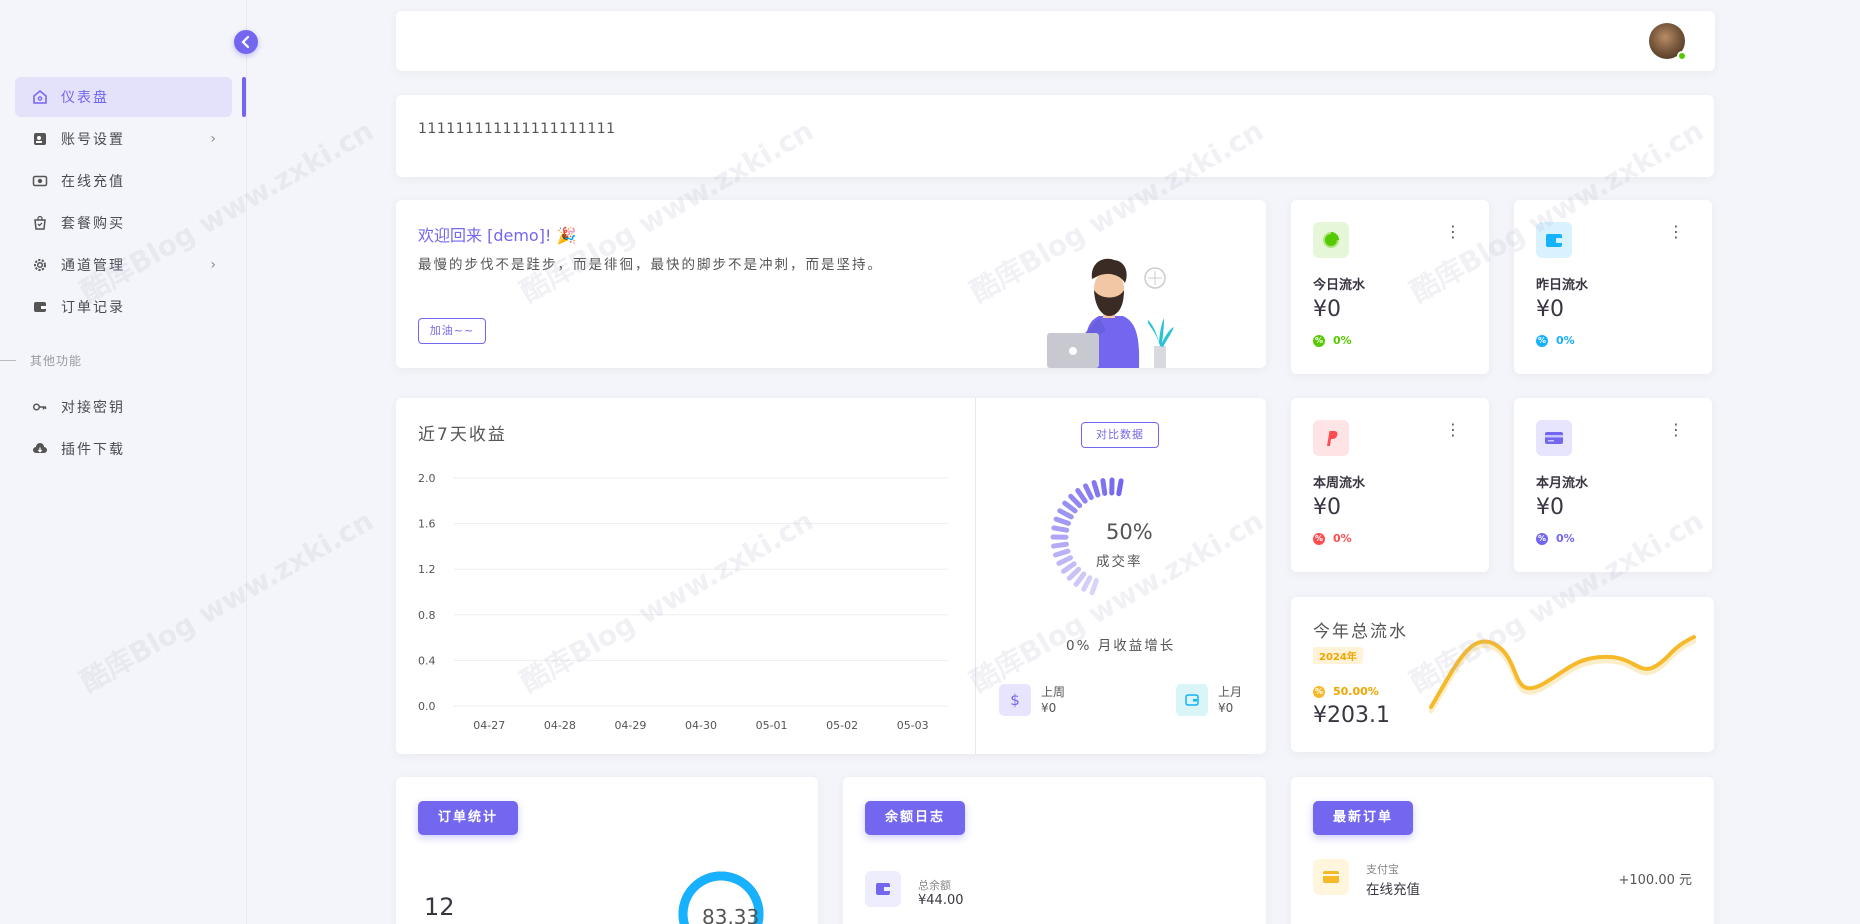 The width and height of the screenshot is (1860, 924). I want to click on gear-icon, so click(40, 265).